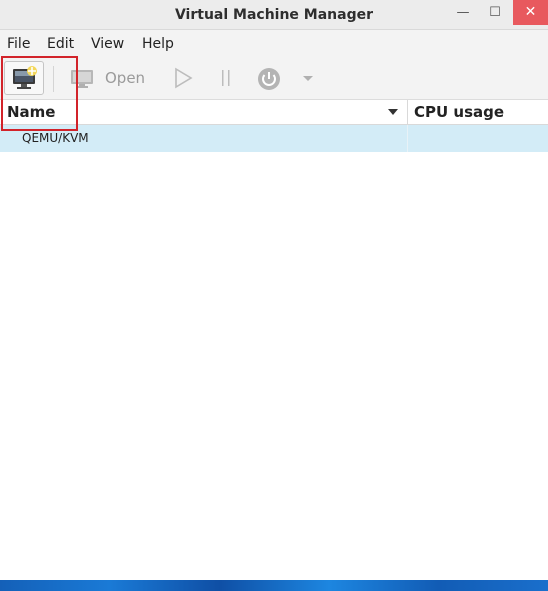 Image resolution: width=548 pixels, height=591 pixels. I want to click on sort-arrow-icon, so click(393, 112).